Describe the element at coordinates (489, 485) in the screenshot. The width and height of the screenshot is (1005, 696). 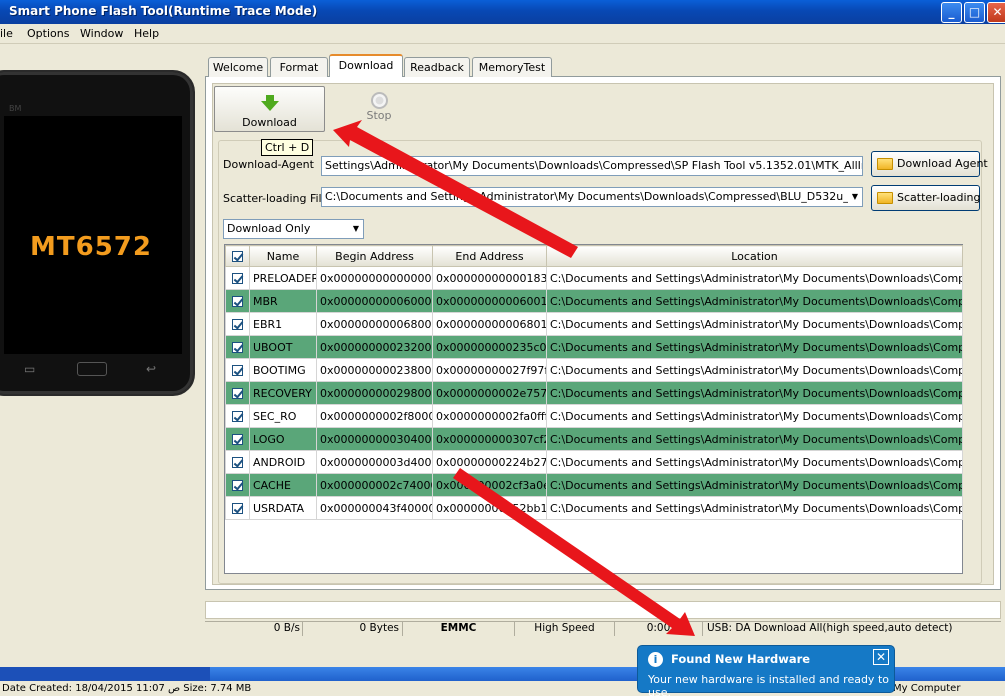
I see `cell-end: 0x000000002cf3a0e7` at that location.